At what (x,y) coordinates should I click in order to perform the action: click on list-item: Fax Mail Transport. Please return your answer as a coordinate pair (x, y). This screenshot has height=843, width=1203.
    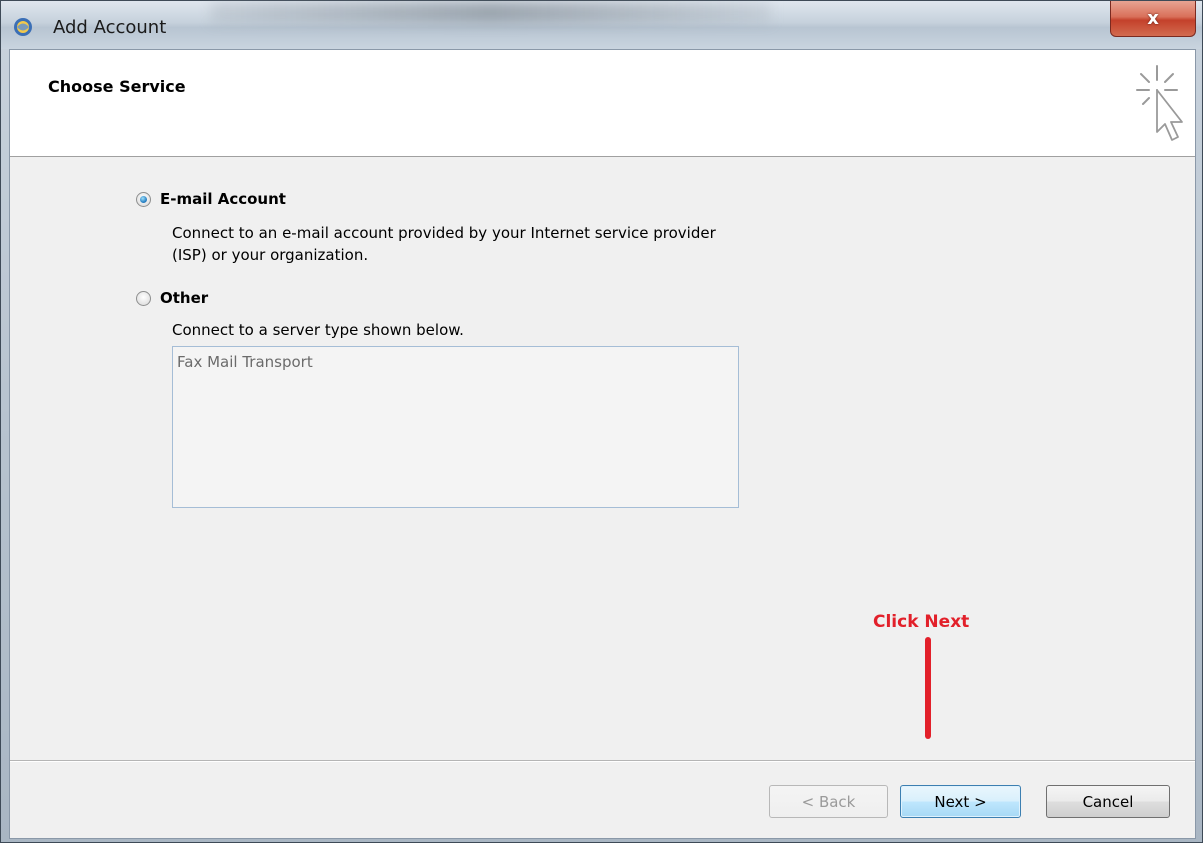
    Looking at the image, I should click on (455, 362).